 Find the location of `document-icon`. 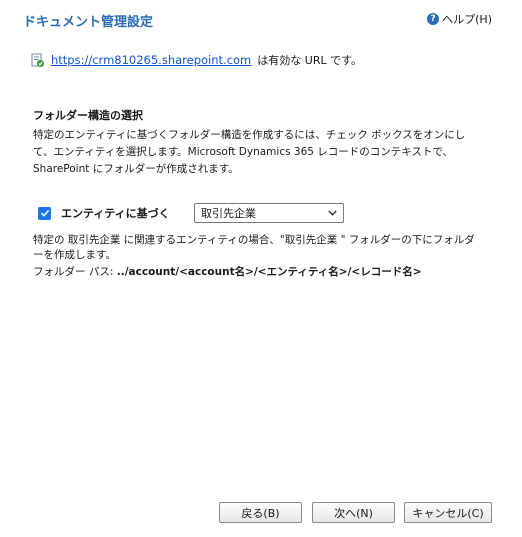

document-icon is located at coordinates (37, 60).